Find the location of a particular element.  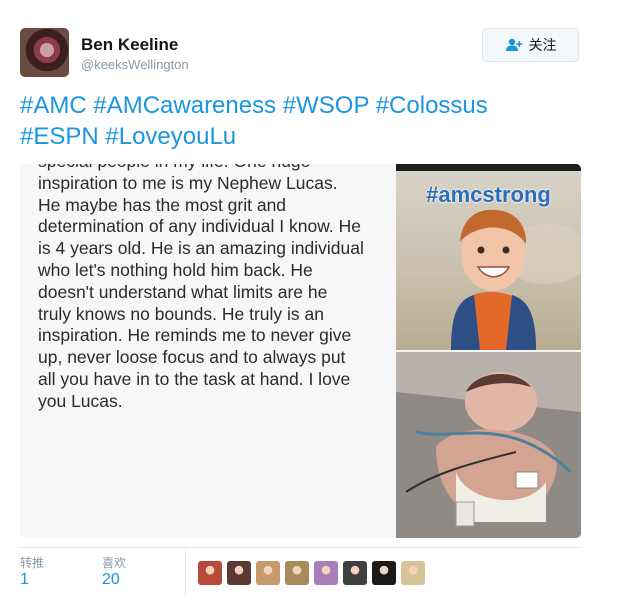

retweets-label: 转推 is located at coordinates (32, 563).